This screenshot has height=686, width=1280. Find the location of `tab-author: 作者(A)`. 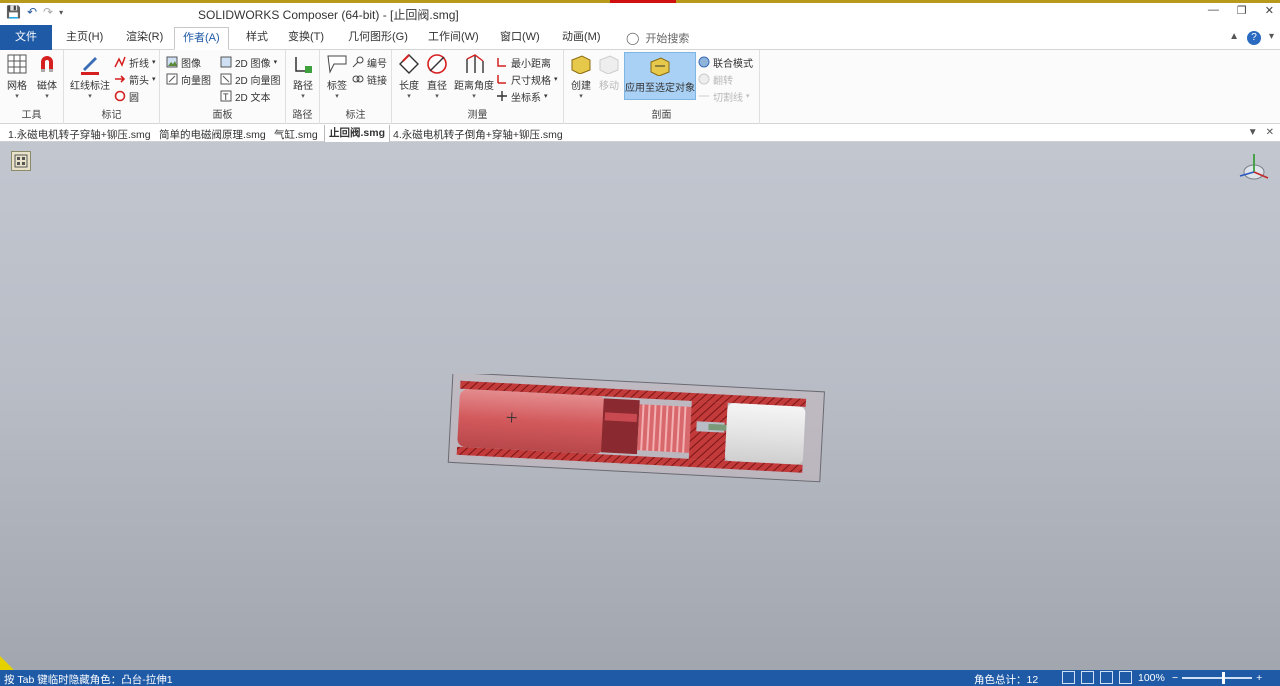

tab-author: 作者(A) is located at coordinates (201, 38).